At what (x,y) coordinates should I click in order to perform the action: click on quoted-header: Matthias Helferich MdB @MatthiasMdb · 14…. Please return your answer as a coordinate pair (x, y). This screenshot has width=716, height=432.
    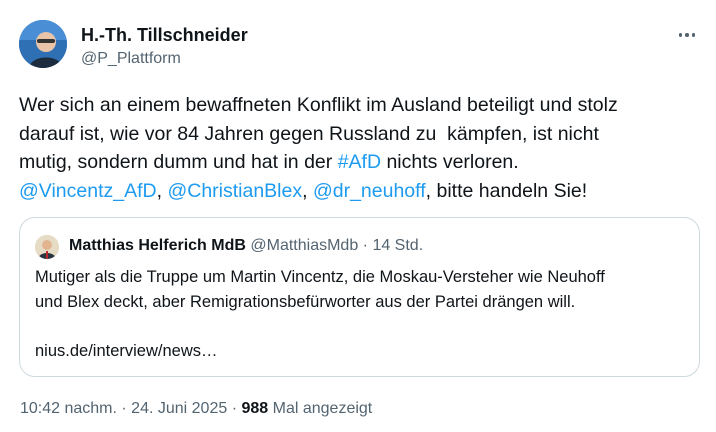
    Looking at the image, I should click on (246, 245).